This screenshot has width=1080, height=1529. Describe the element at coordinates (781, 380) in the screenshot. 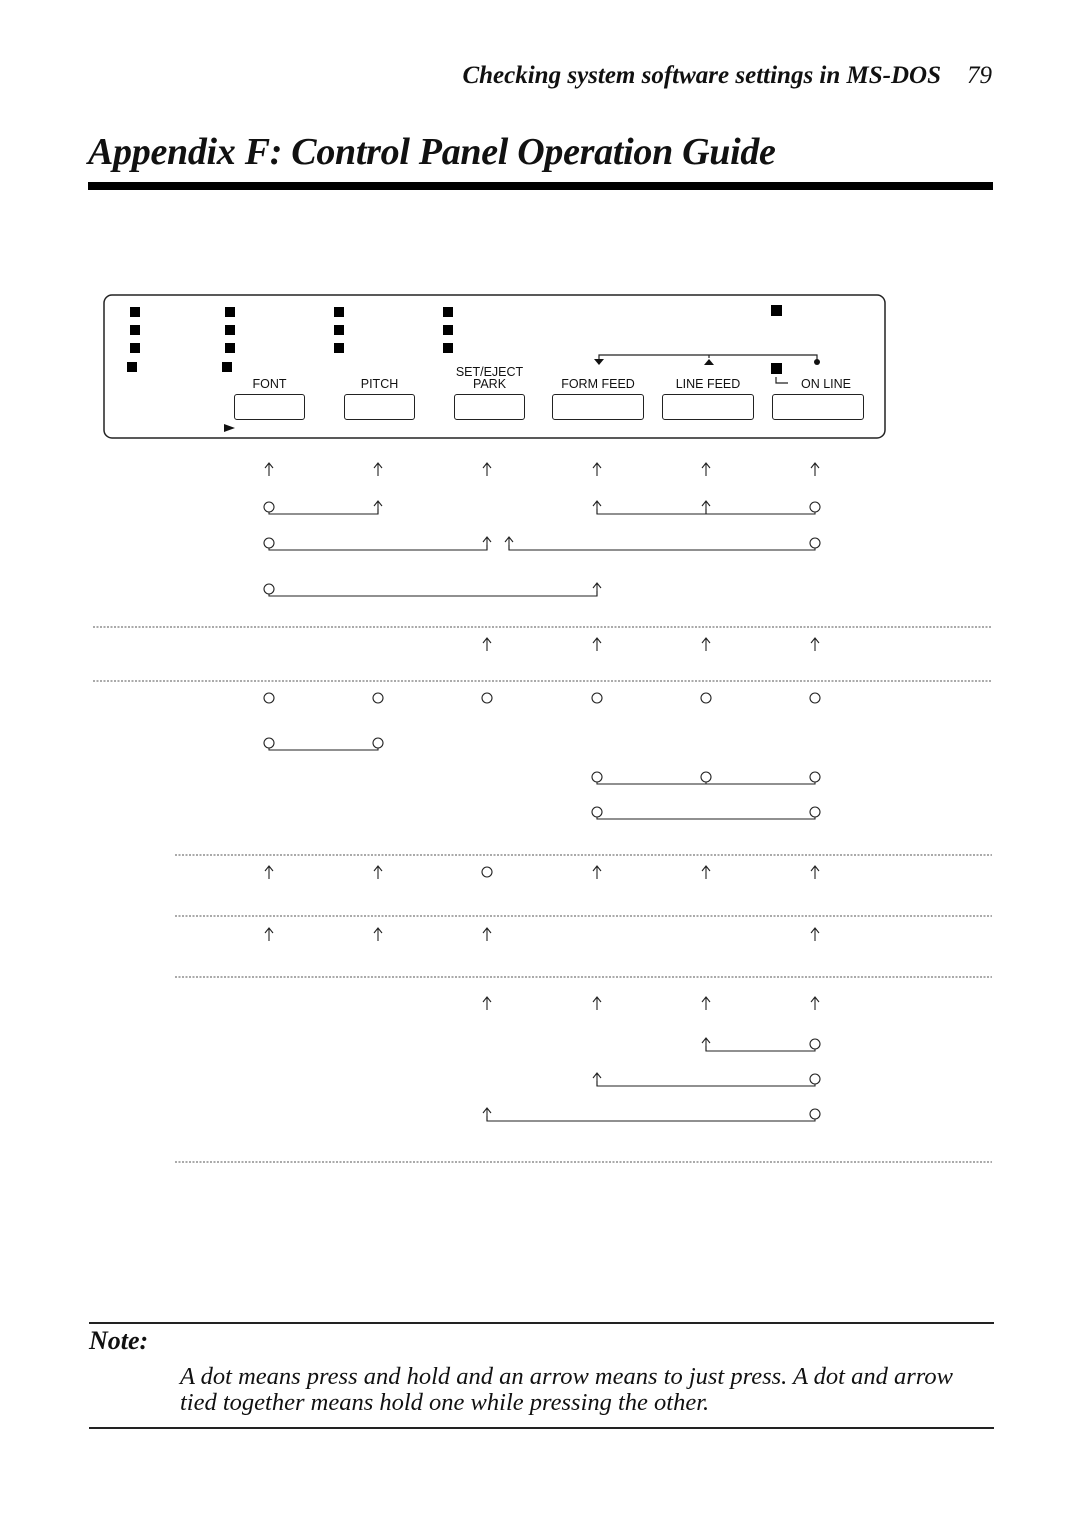

I see `online-led-connector` at that location.